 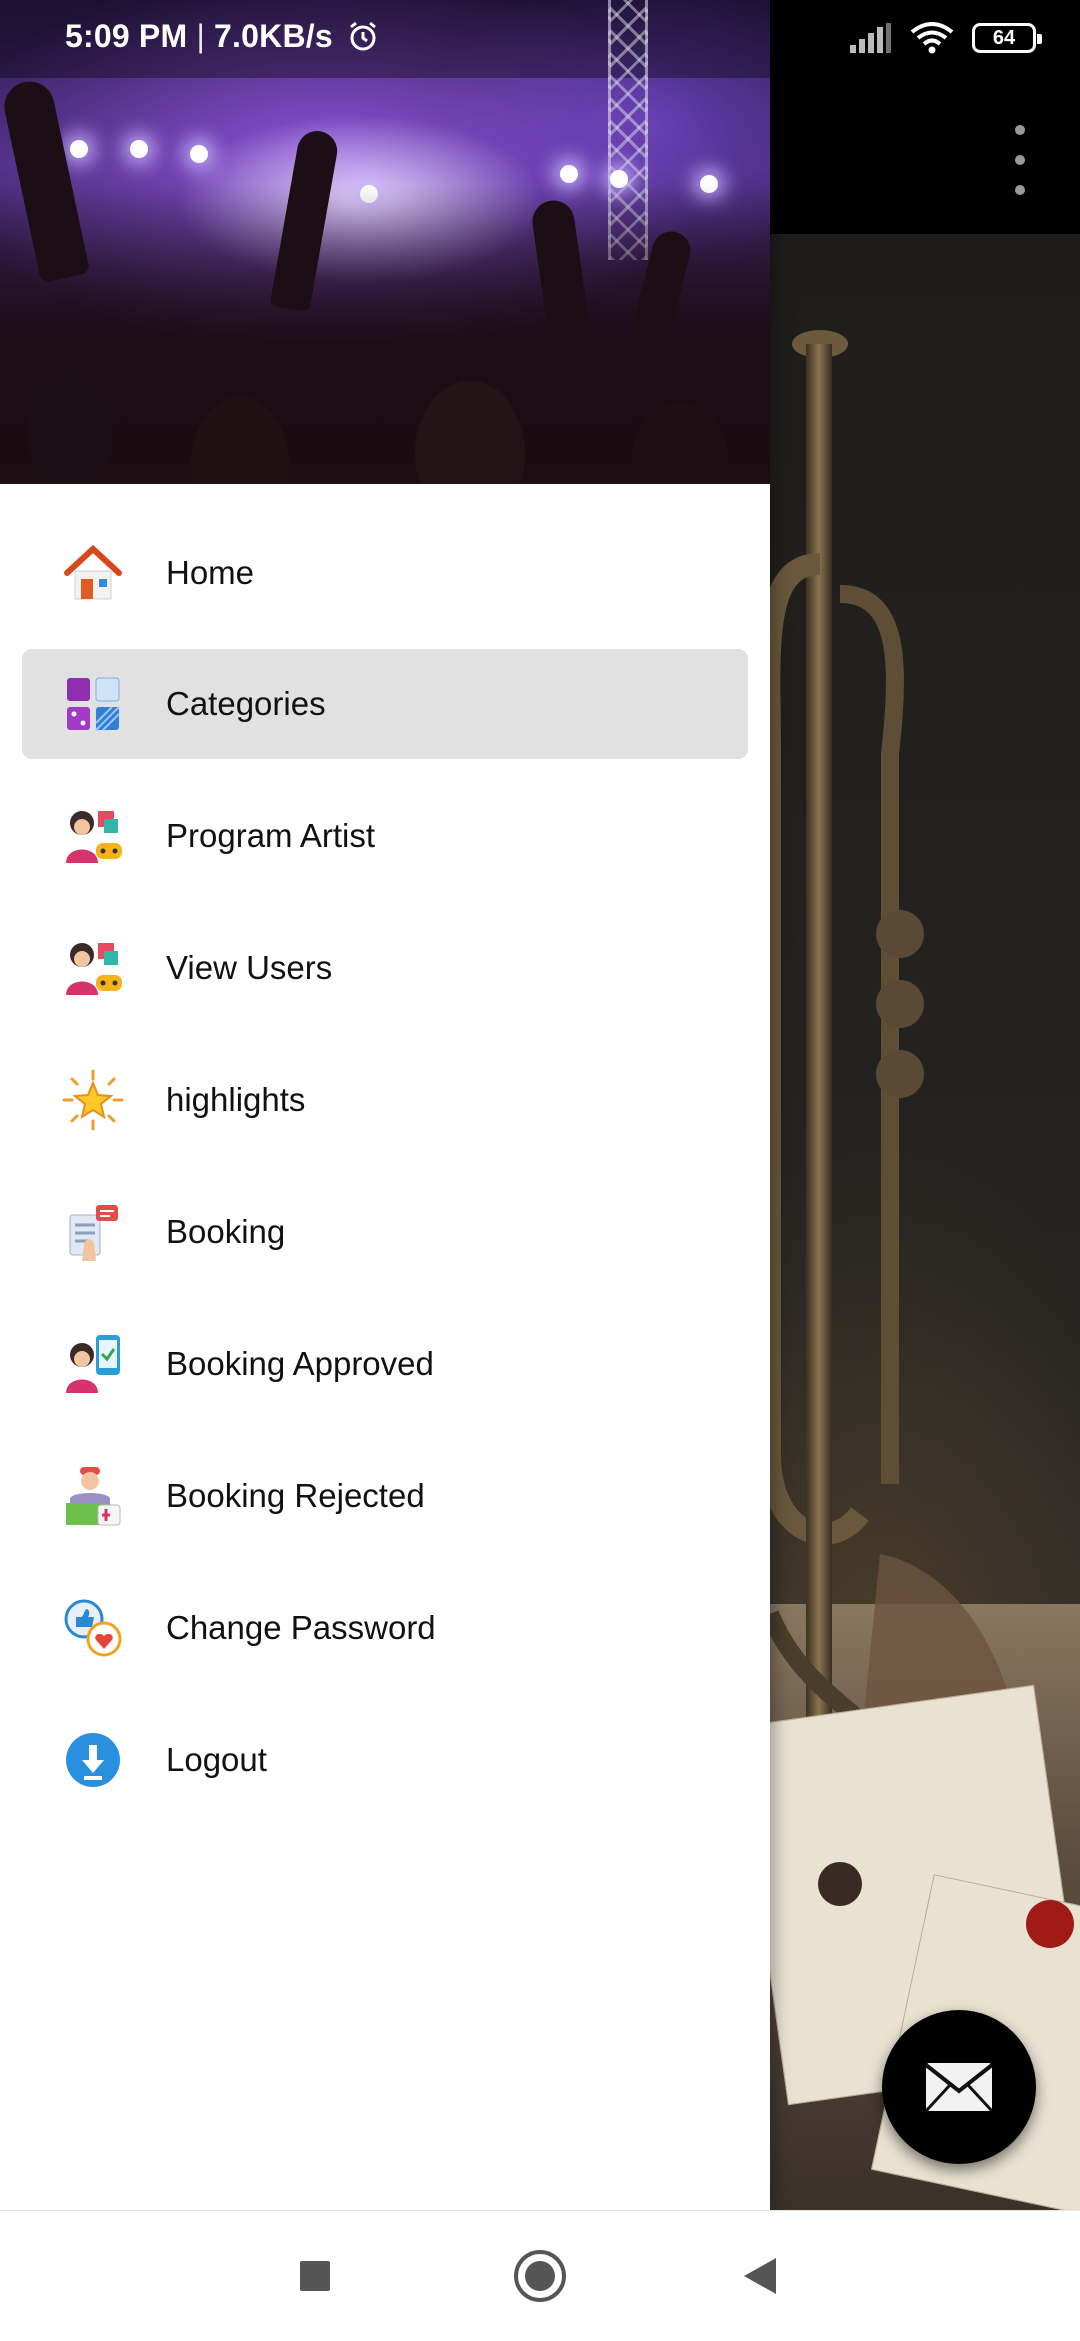 I want to click on drawer-item-label: Program Artist, so click(x=271, y=835).